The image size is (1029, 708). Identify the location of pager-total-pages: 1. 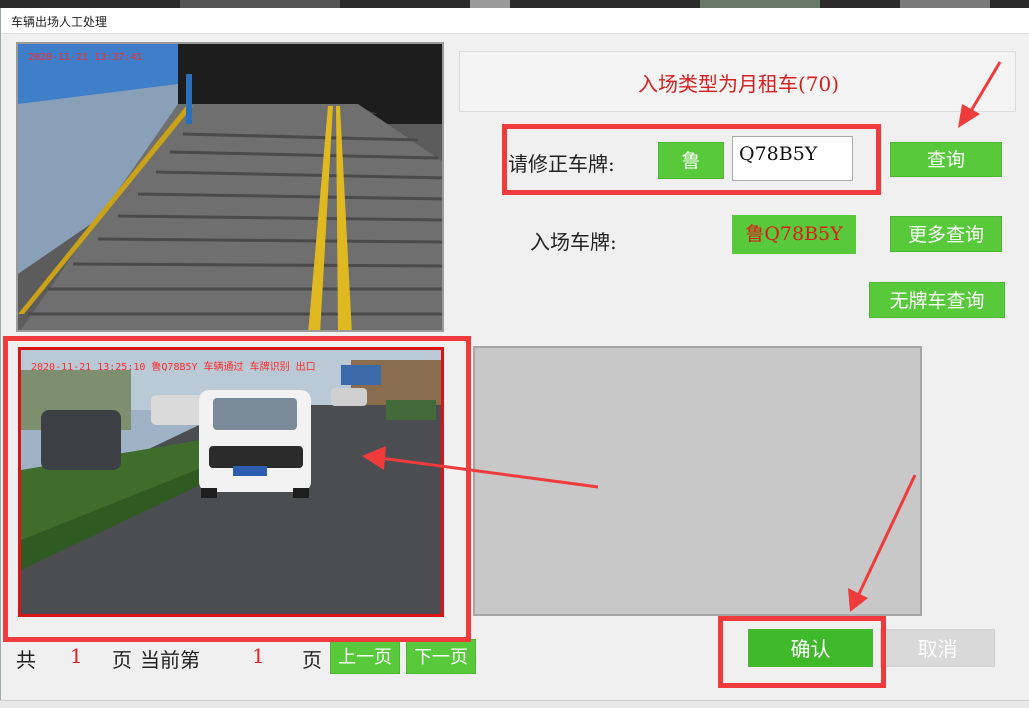
(76, 656).